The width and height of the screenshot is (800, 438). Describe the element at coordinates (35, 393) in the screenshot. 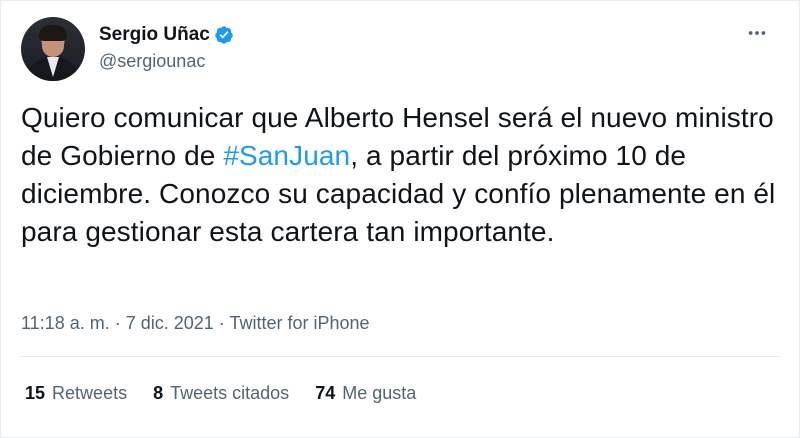

I see `retweets-count: 15` at that location.